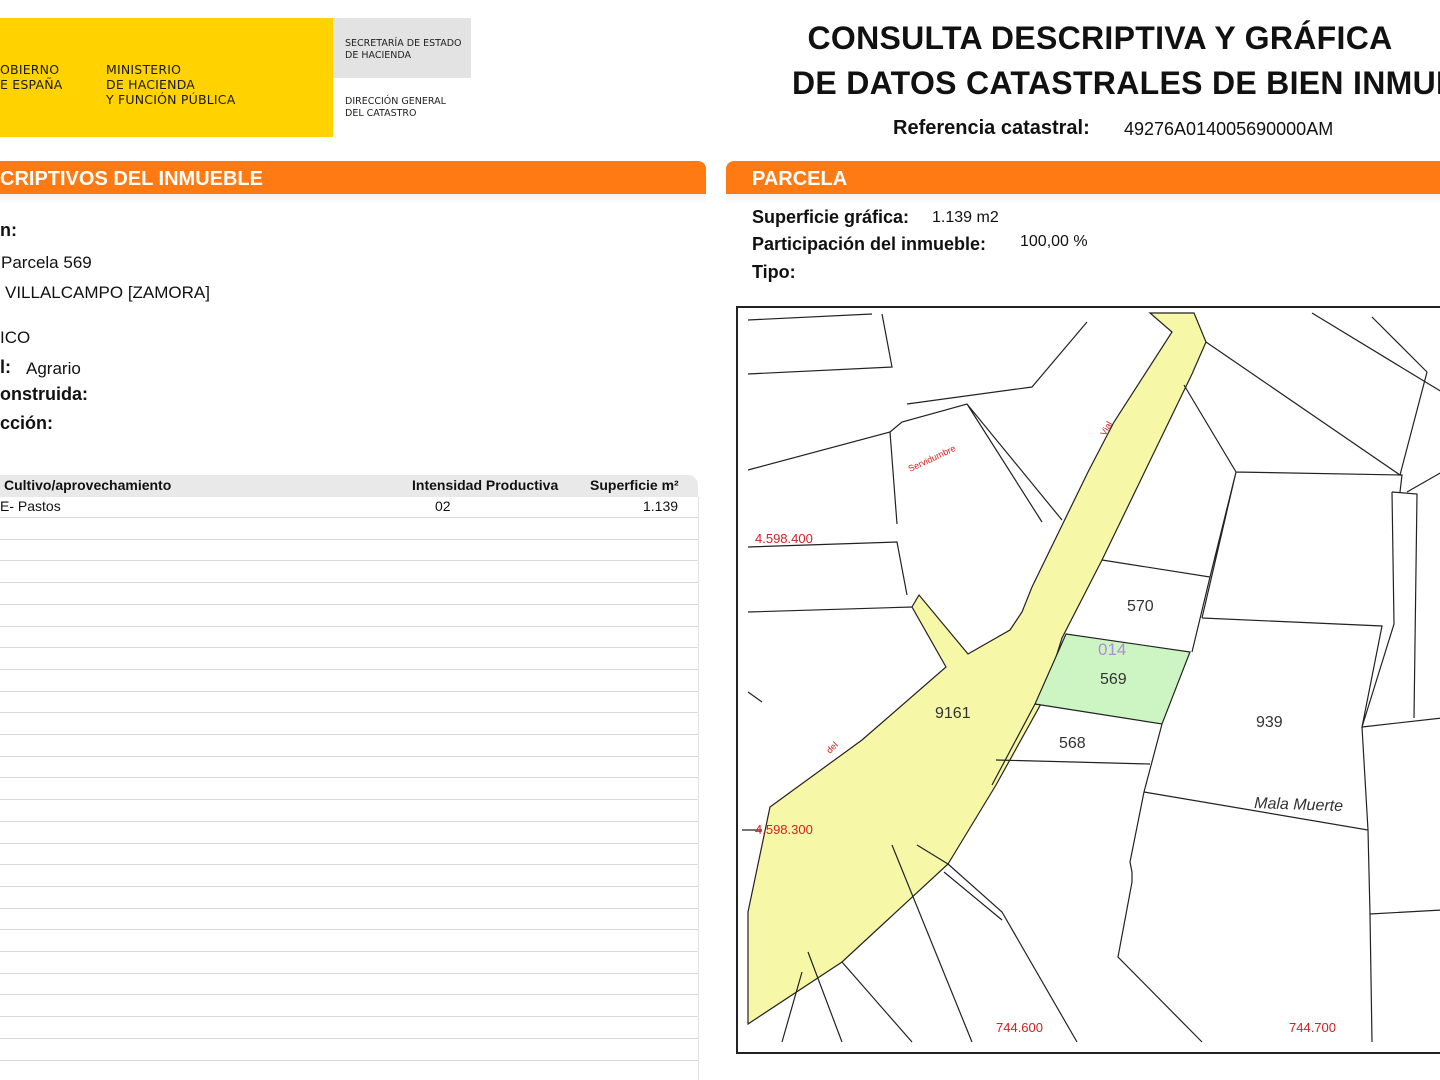 The width and height of the screenshot is (1440, 1080). What do you see at coordinates (774, 272) in the screenshot?
I see `tipo-label: Tipo:` at bounding box center [774, 272].